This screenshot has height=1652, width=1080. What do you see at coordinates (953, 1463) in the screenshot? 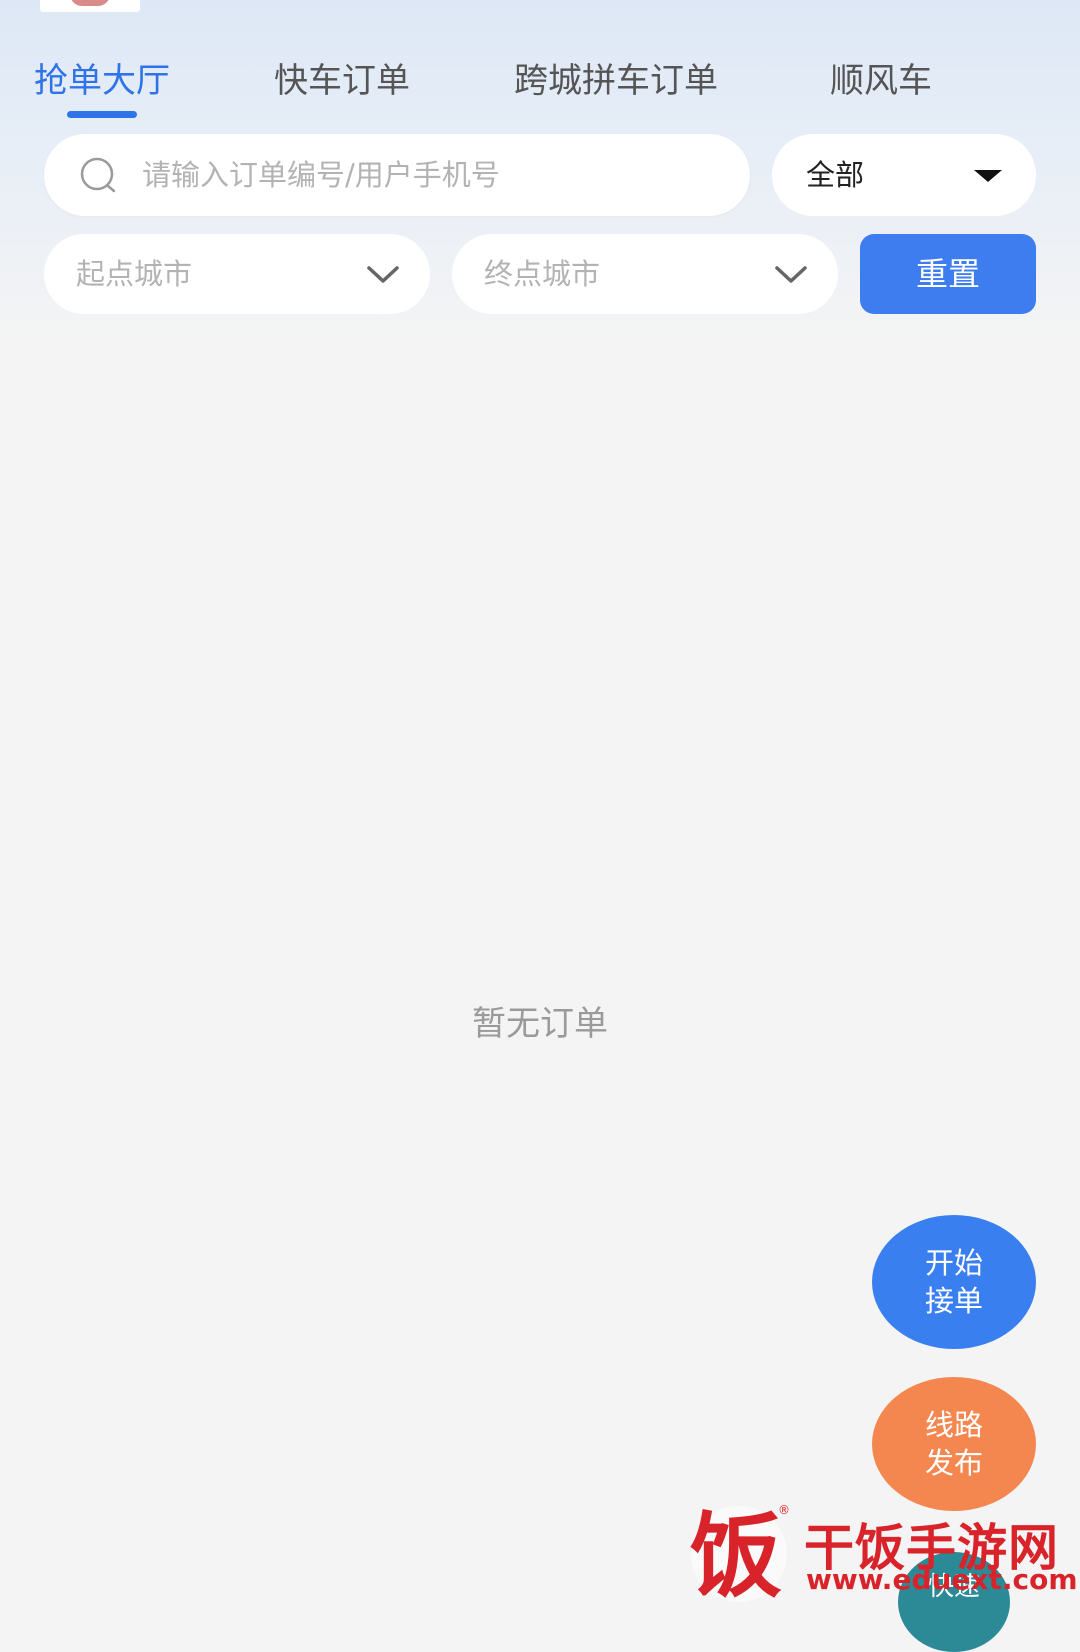
I see `fab-label-line: 发布` at bounding box center [953, 1463].